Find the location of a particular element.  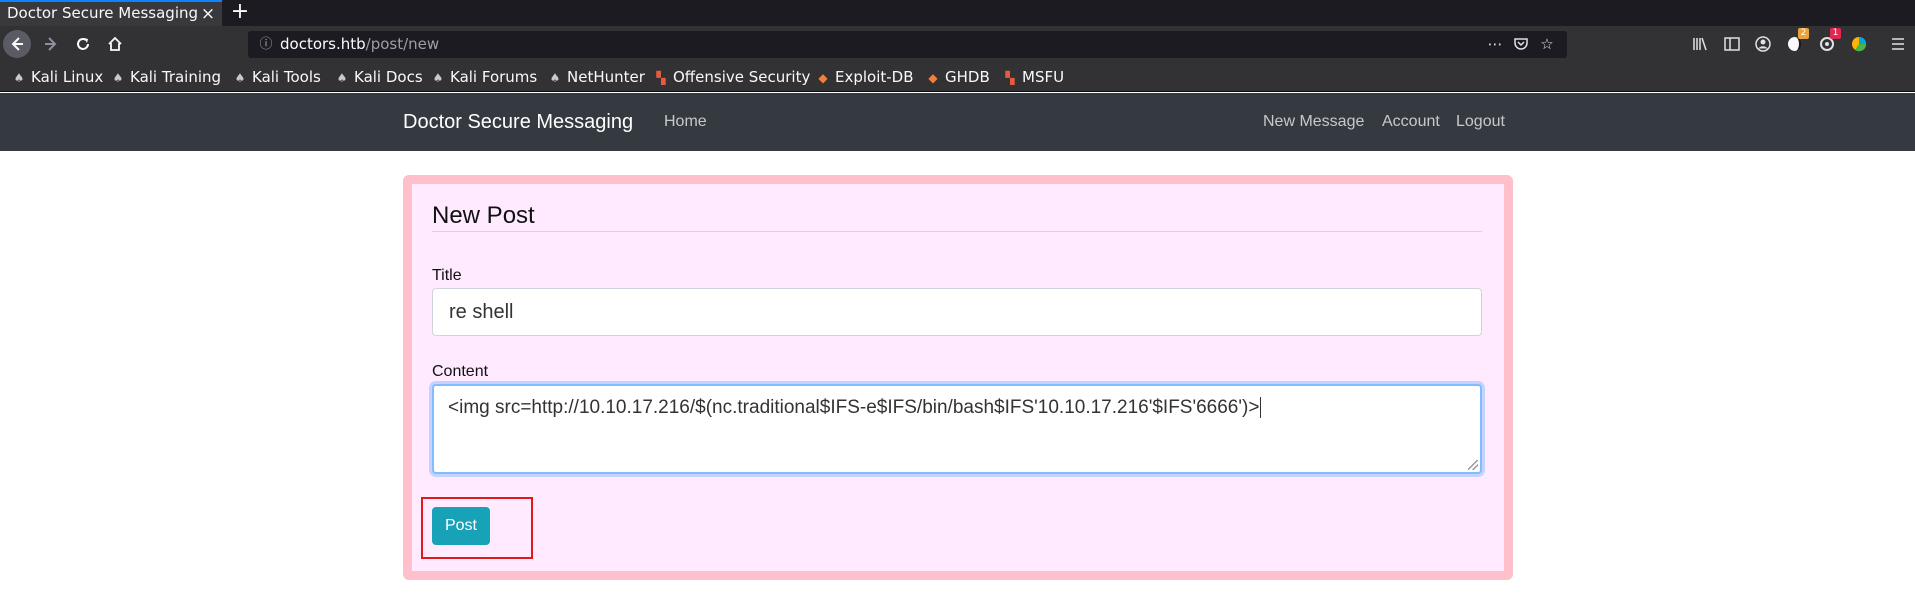

sidebar-icon is located at coordinates (1732, 44).